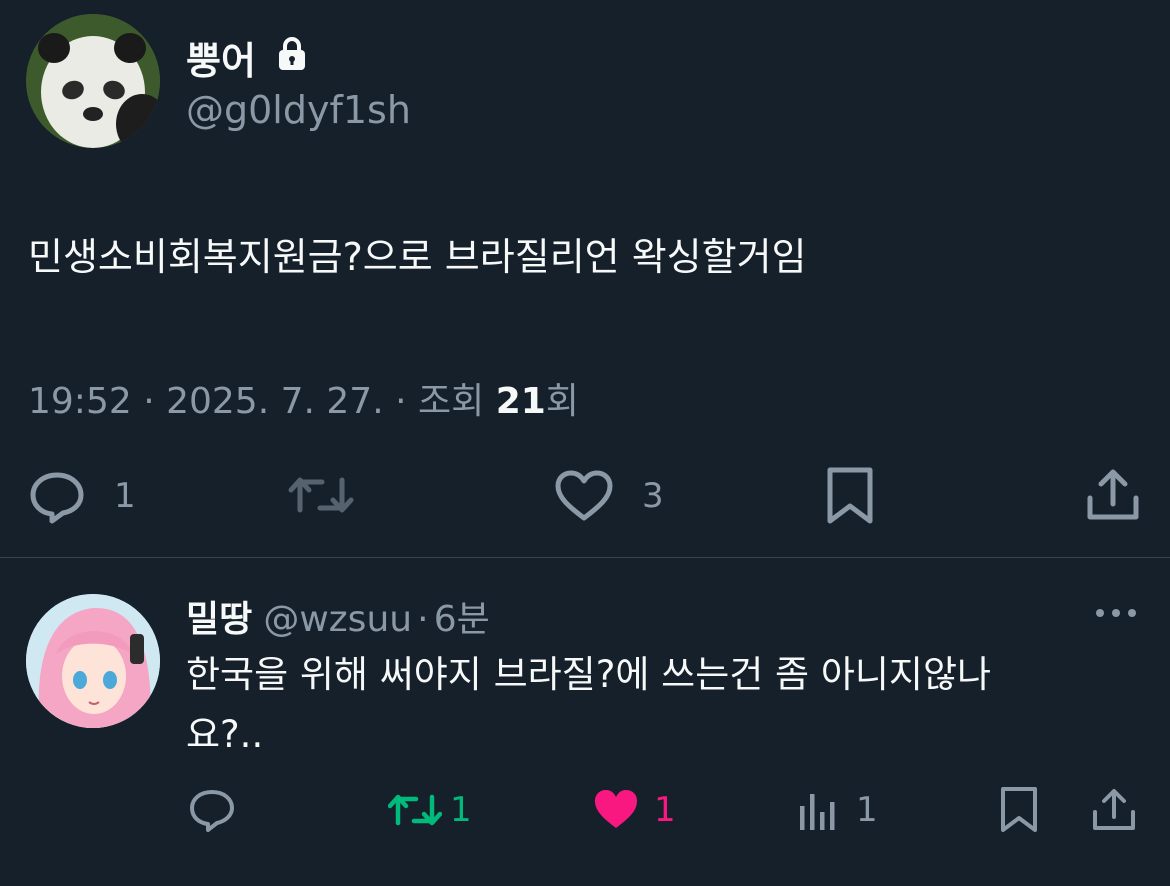 This screenshot has height=886, width=1170. What do you see at coordinates (653, 496) in the screenshot?
I see `like-count: 3` at bounding box center [653, 496].